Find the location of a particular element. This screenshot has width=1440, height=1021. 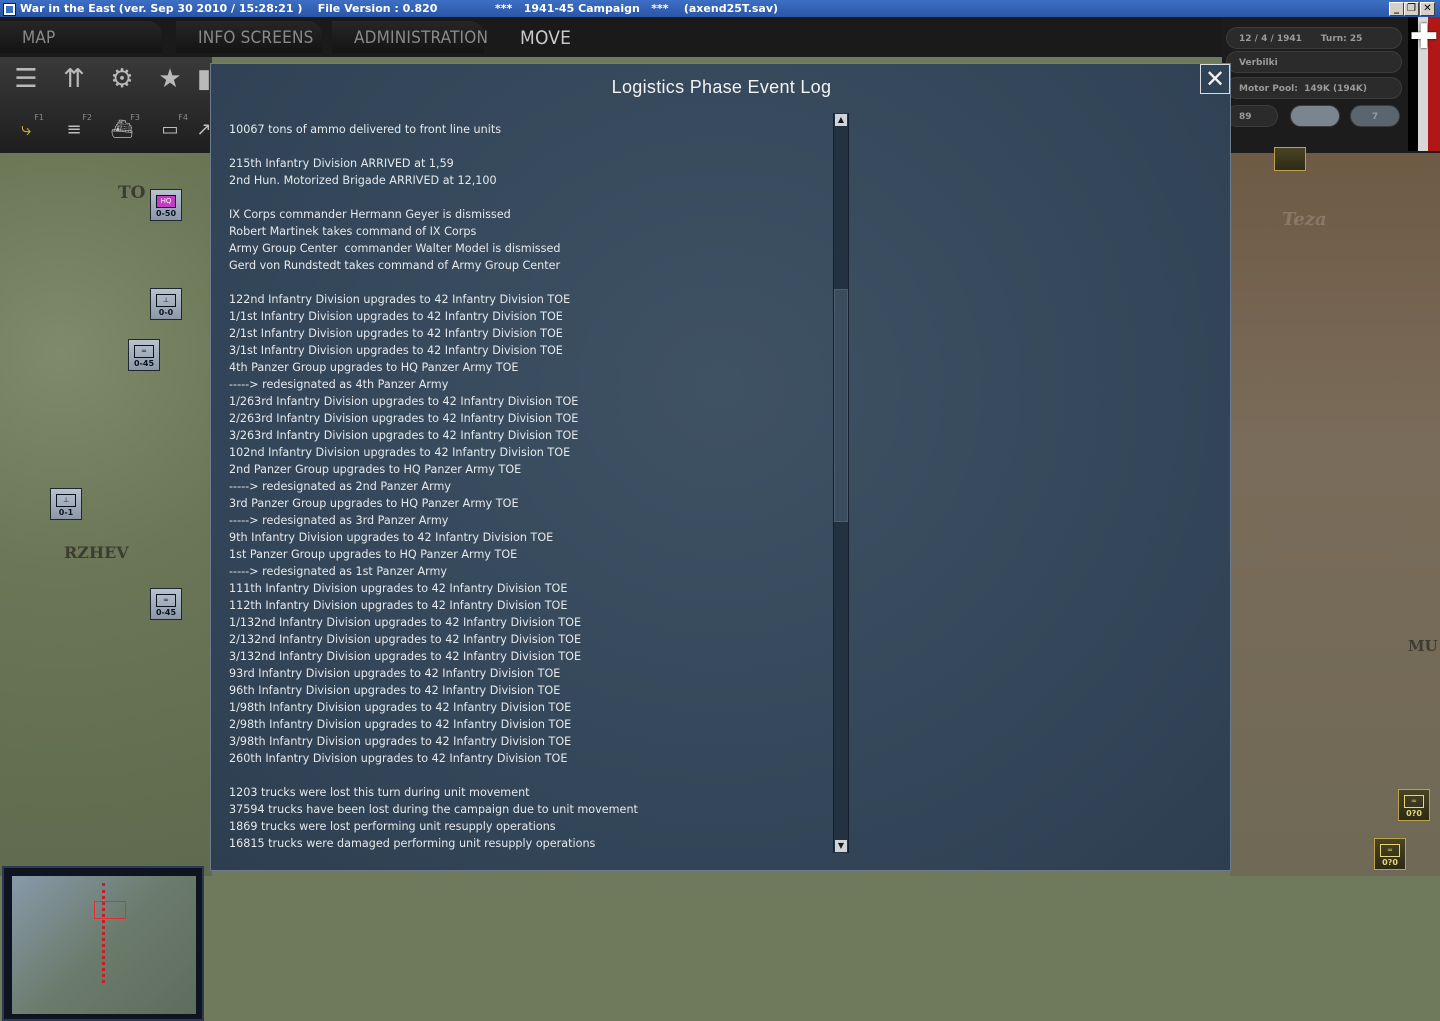

fkey-label: F4 is located at coordinates (183, 117).